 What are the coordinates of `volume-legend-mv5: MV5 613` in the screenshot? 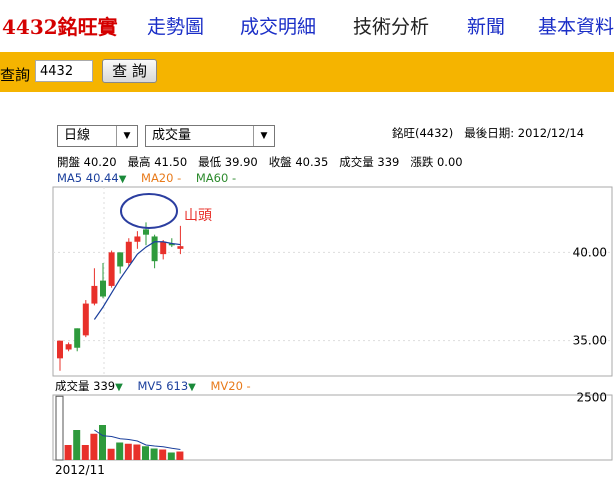 It's located at (163, 386).